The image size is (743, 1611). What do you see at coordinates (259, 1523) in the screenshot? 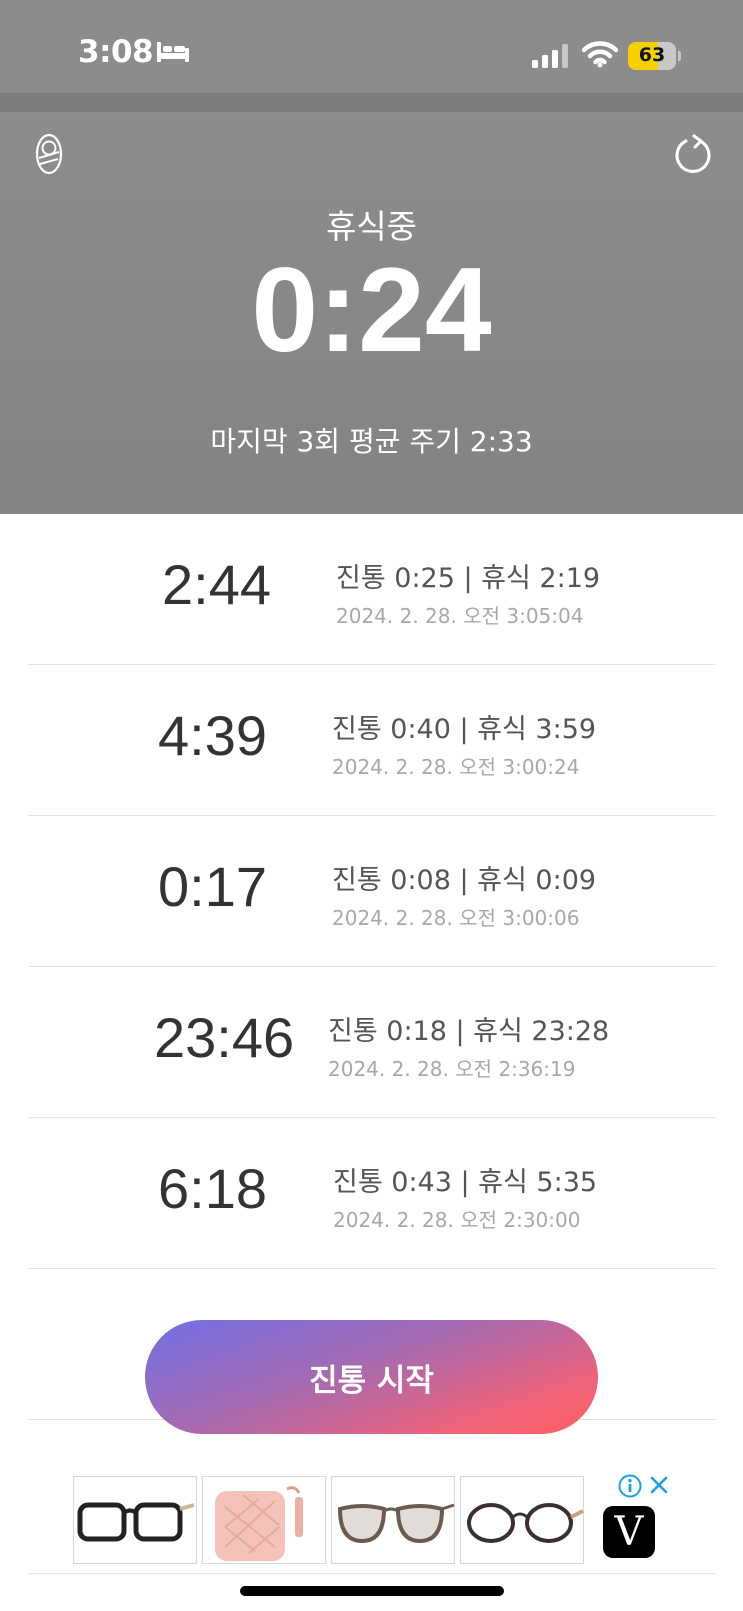
I see `jewelry-case-icon` at bounding box center [259, 1523].